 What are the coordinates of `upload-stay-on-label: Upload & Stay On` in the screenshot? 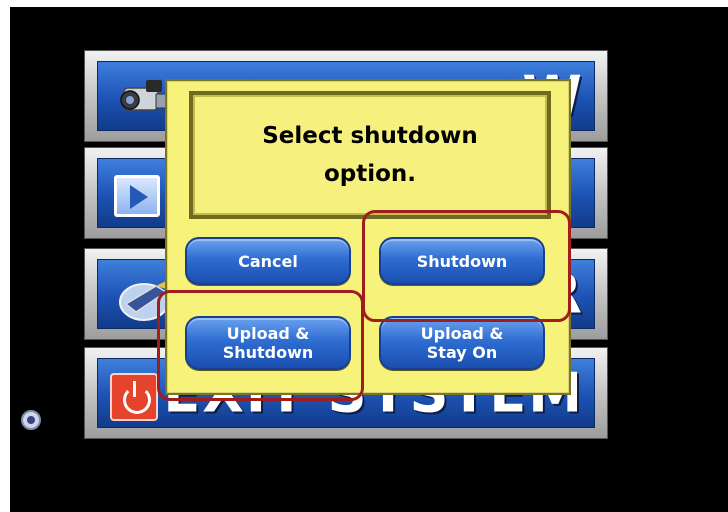 It's located at (462, 343).